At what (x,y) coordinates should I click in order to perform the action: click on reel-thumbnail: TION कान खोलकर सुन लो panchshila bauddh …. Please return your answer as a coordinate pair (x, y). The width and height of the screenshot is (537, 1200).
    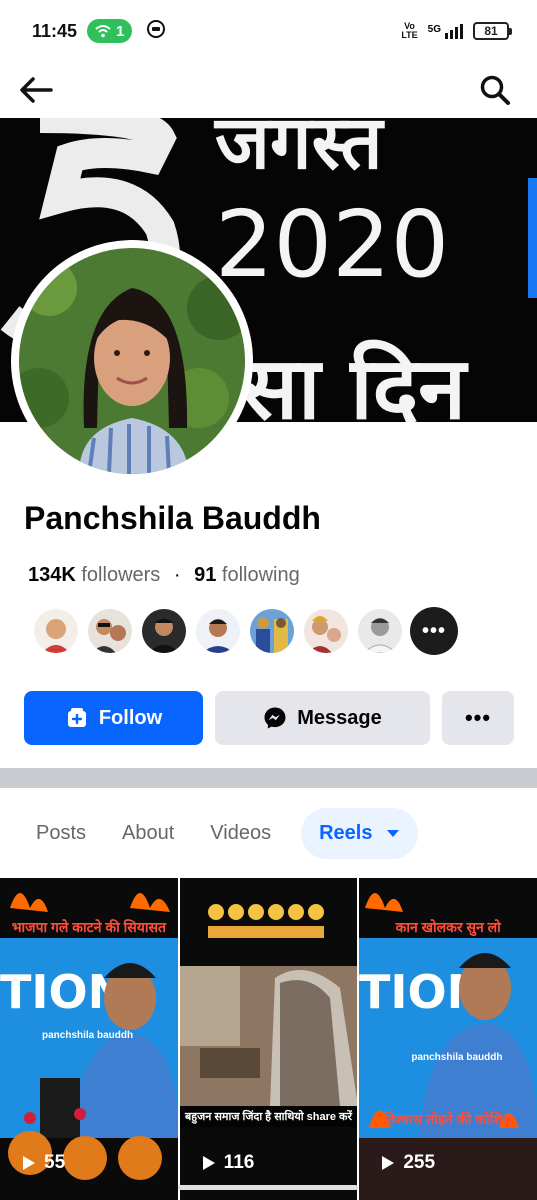
    Looking at the image, I should click on (448, 1039).